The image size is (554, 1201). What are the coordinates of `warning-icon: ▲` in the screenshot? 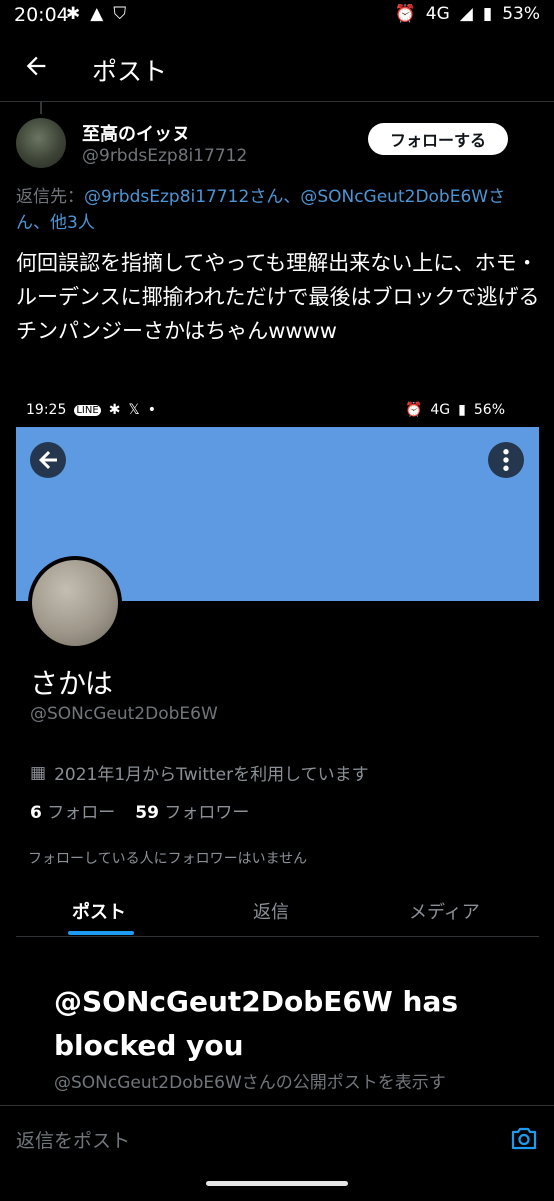 It's located at (97, 14).